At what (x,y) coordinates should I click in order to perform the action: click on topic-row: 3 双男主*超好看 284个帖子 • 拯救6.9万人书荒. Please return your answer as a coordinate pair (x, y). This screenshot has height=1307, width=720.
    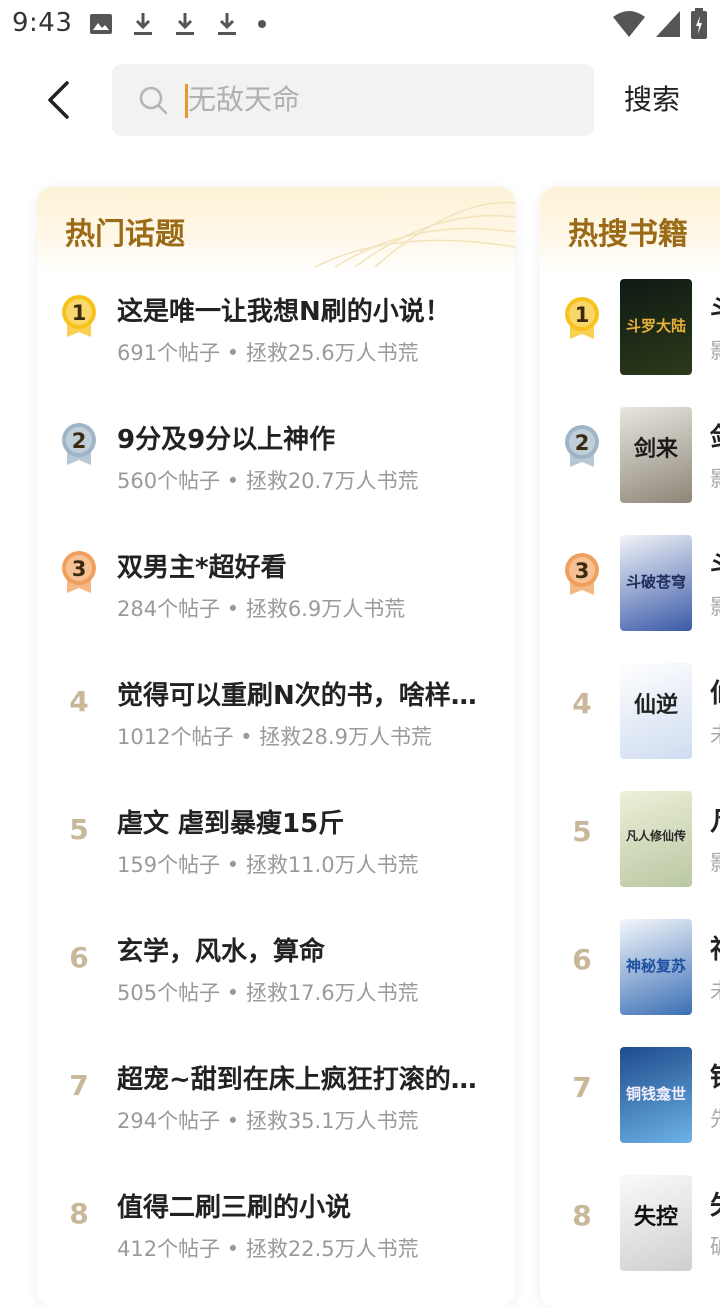
    Looking at the image, I should click on (276, 595).